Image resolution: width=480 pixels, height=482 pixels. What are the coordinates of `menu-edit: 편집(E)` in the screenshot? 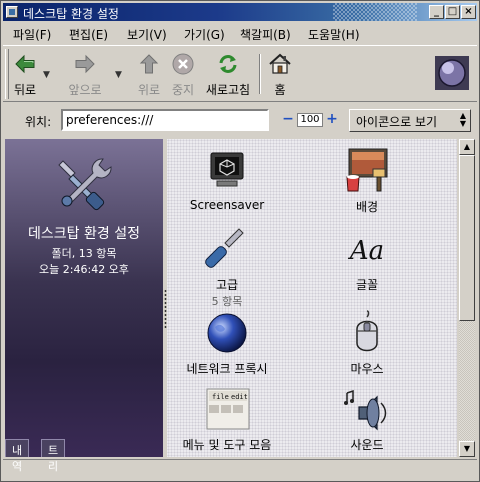 It's located at (88, 34).